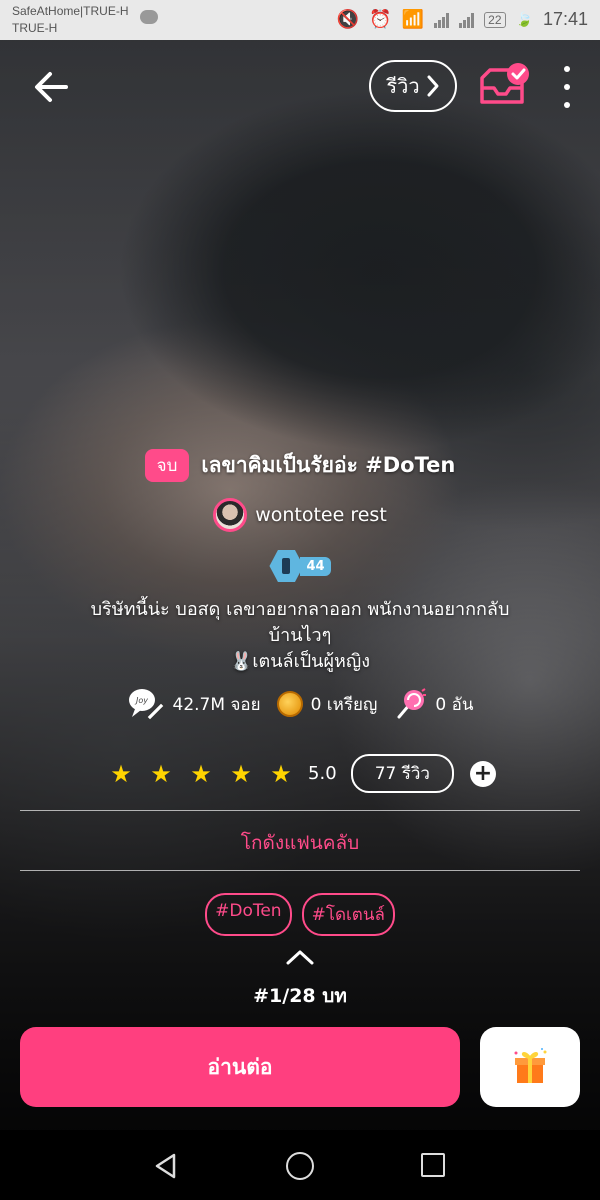  What do you see at coordinates (348, 914) in the screenshot?
I see `tag-chip: #โดเตนล์` at bounding box center [348, 914].